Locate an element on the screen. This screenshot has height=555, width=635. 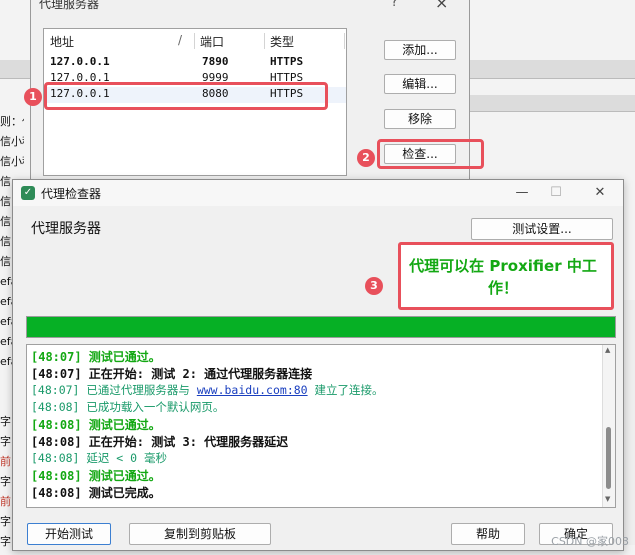
status-message: 代理可以在 Proxifier 中工作！ is located at coordinates (503, 277).